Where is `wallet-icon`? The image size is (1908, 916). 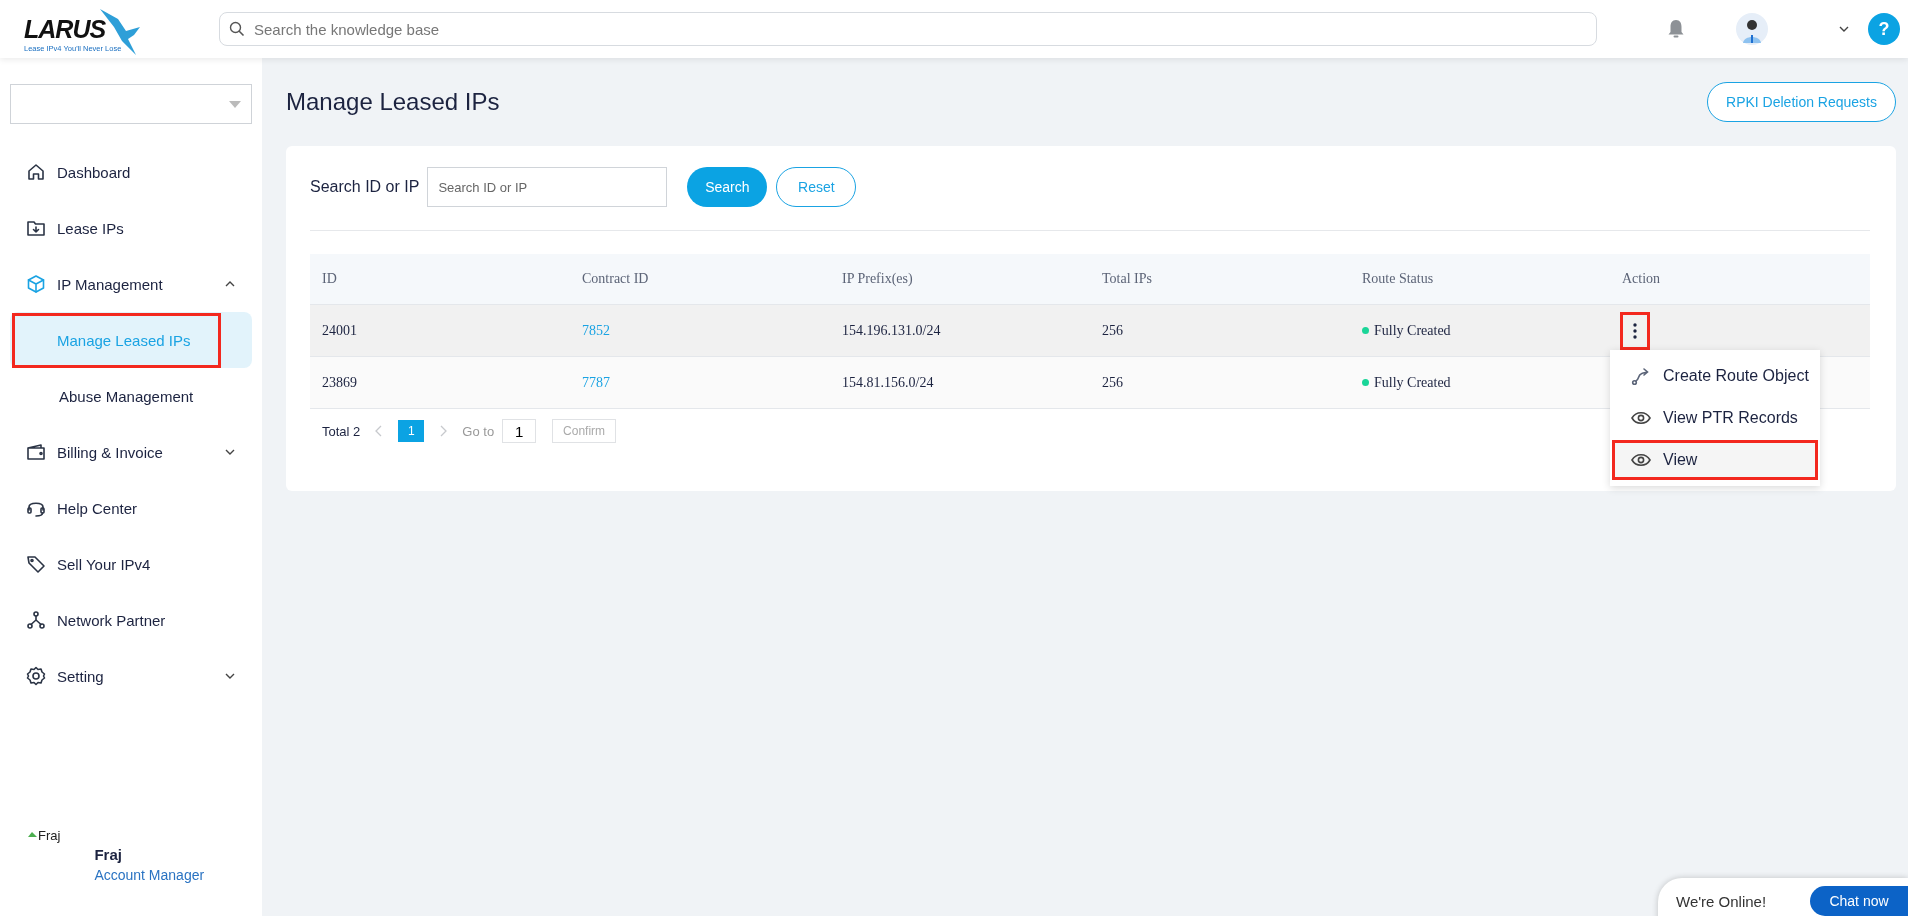 wallet-icon is located at coordinates (36, 452).